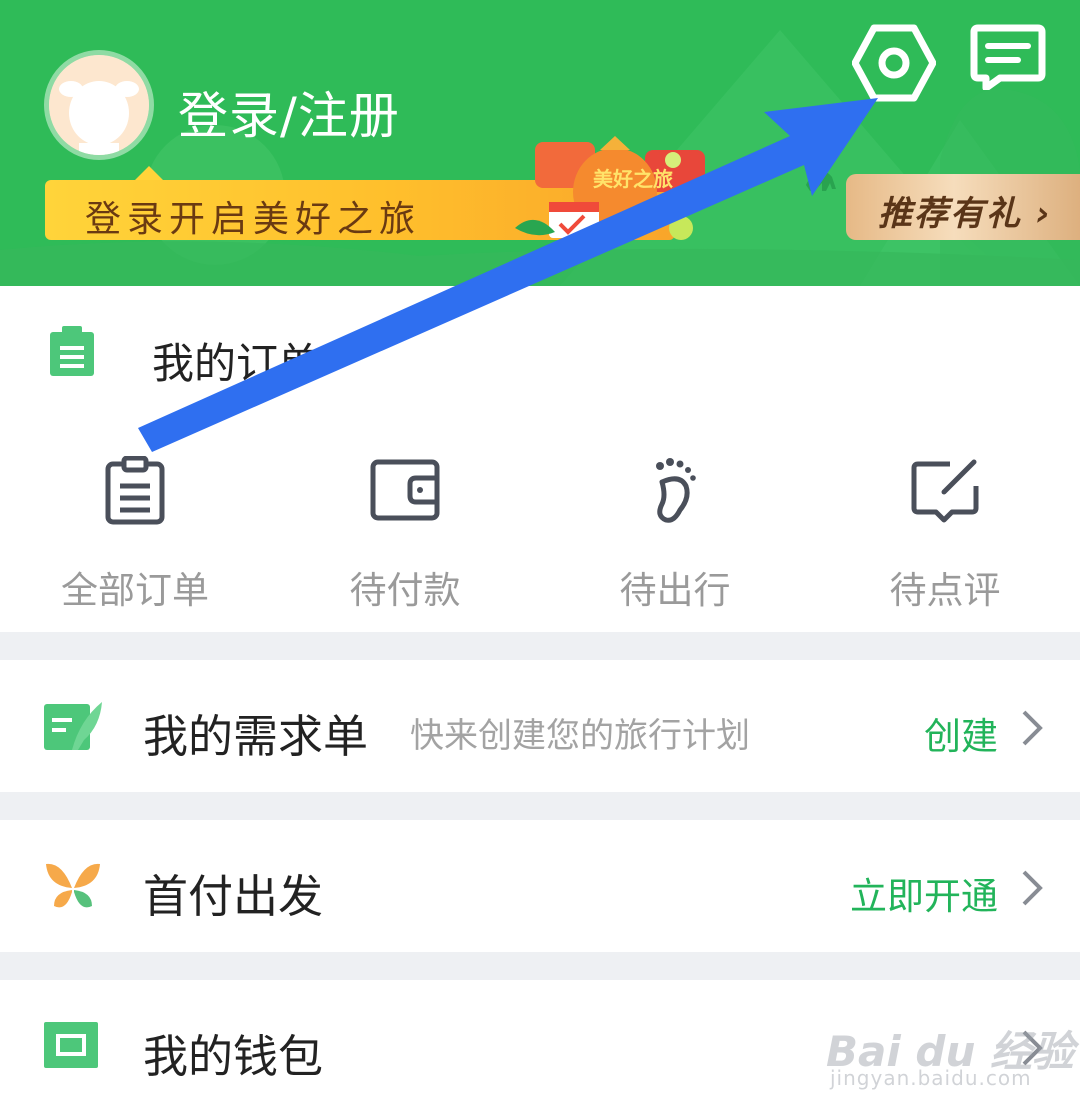  What do you see at coordinates (405, 590) in the screenshot?
I see `order-tab-label: 待付款` at bounding box center [405, 590].